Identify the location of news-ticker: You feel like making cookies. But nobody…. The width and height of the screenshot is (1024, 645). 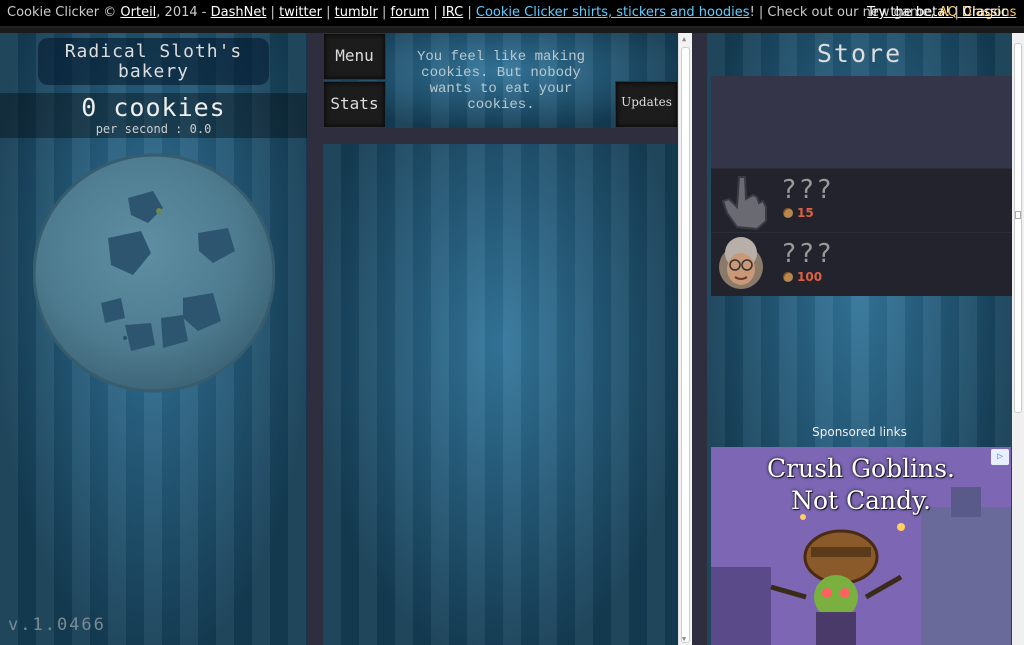
(501, 81).